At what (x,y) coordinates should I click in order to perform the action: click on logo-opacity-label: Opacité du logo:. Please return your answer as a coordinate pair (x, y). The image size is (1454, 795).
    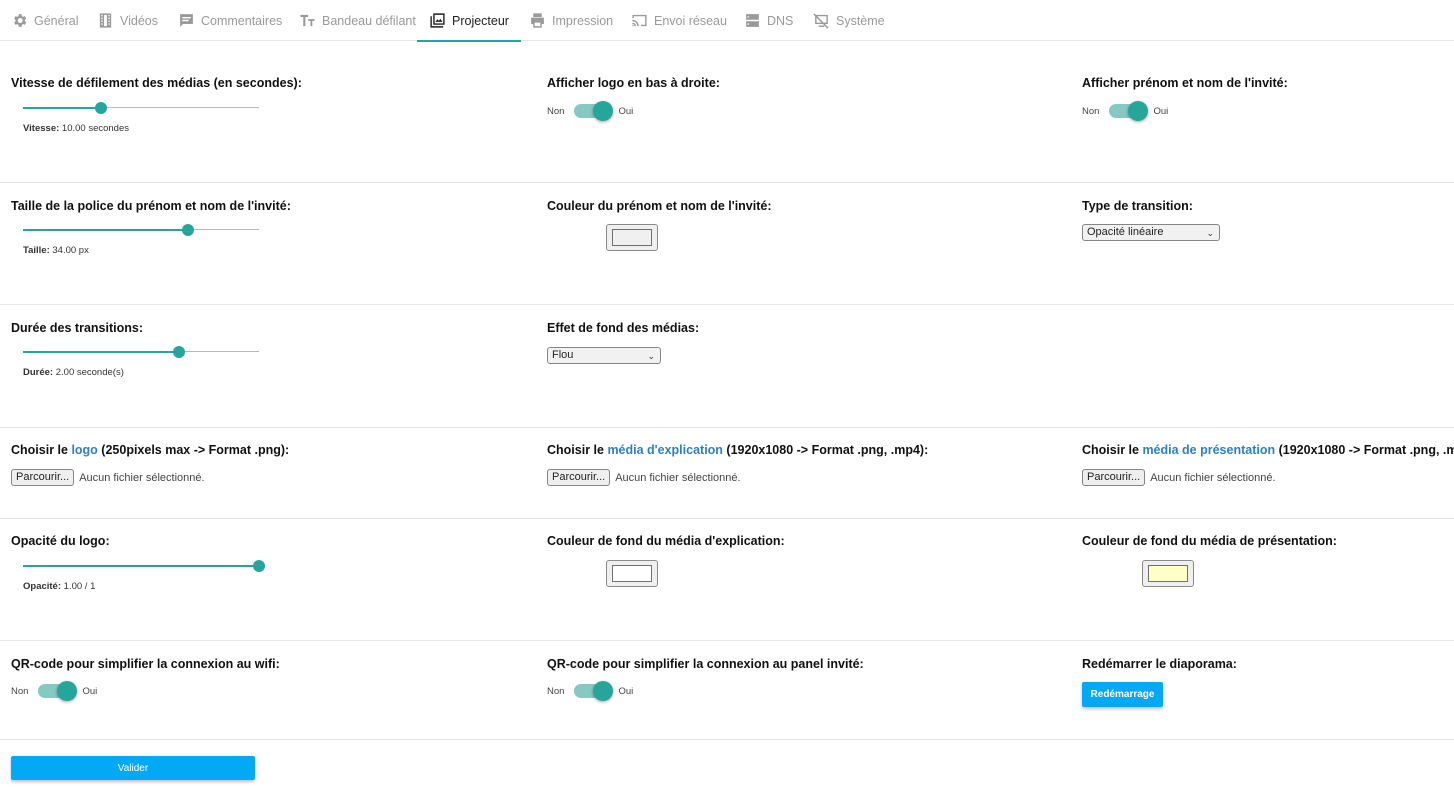
    Looking at the image, I should click on (60, 541).